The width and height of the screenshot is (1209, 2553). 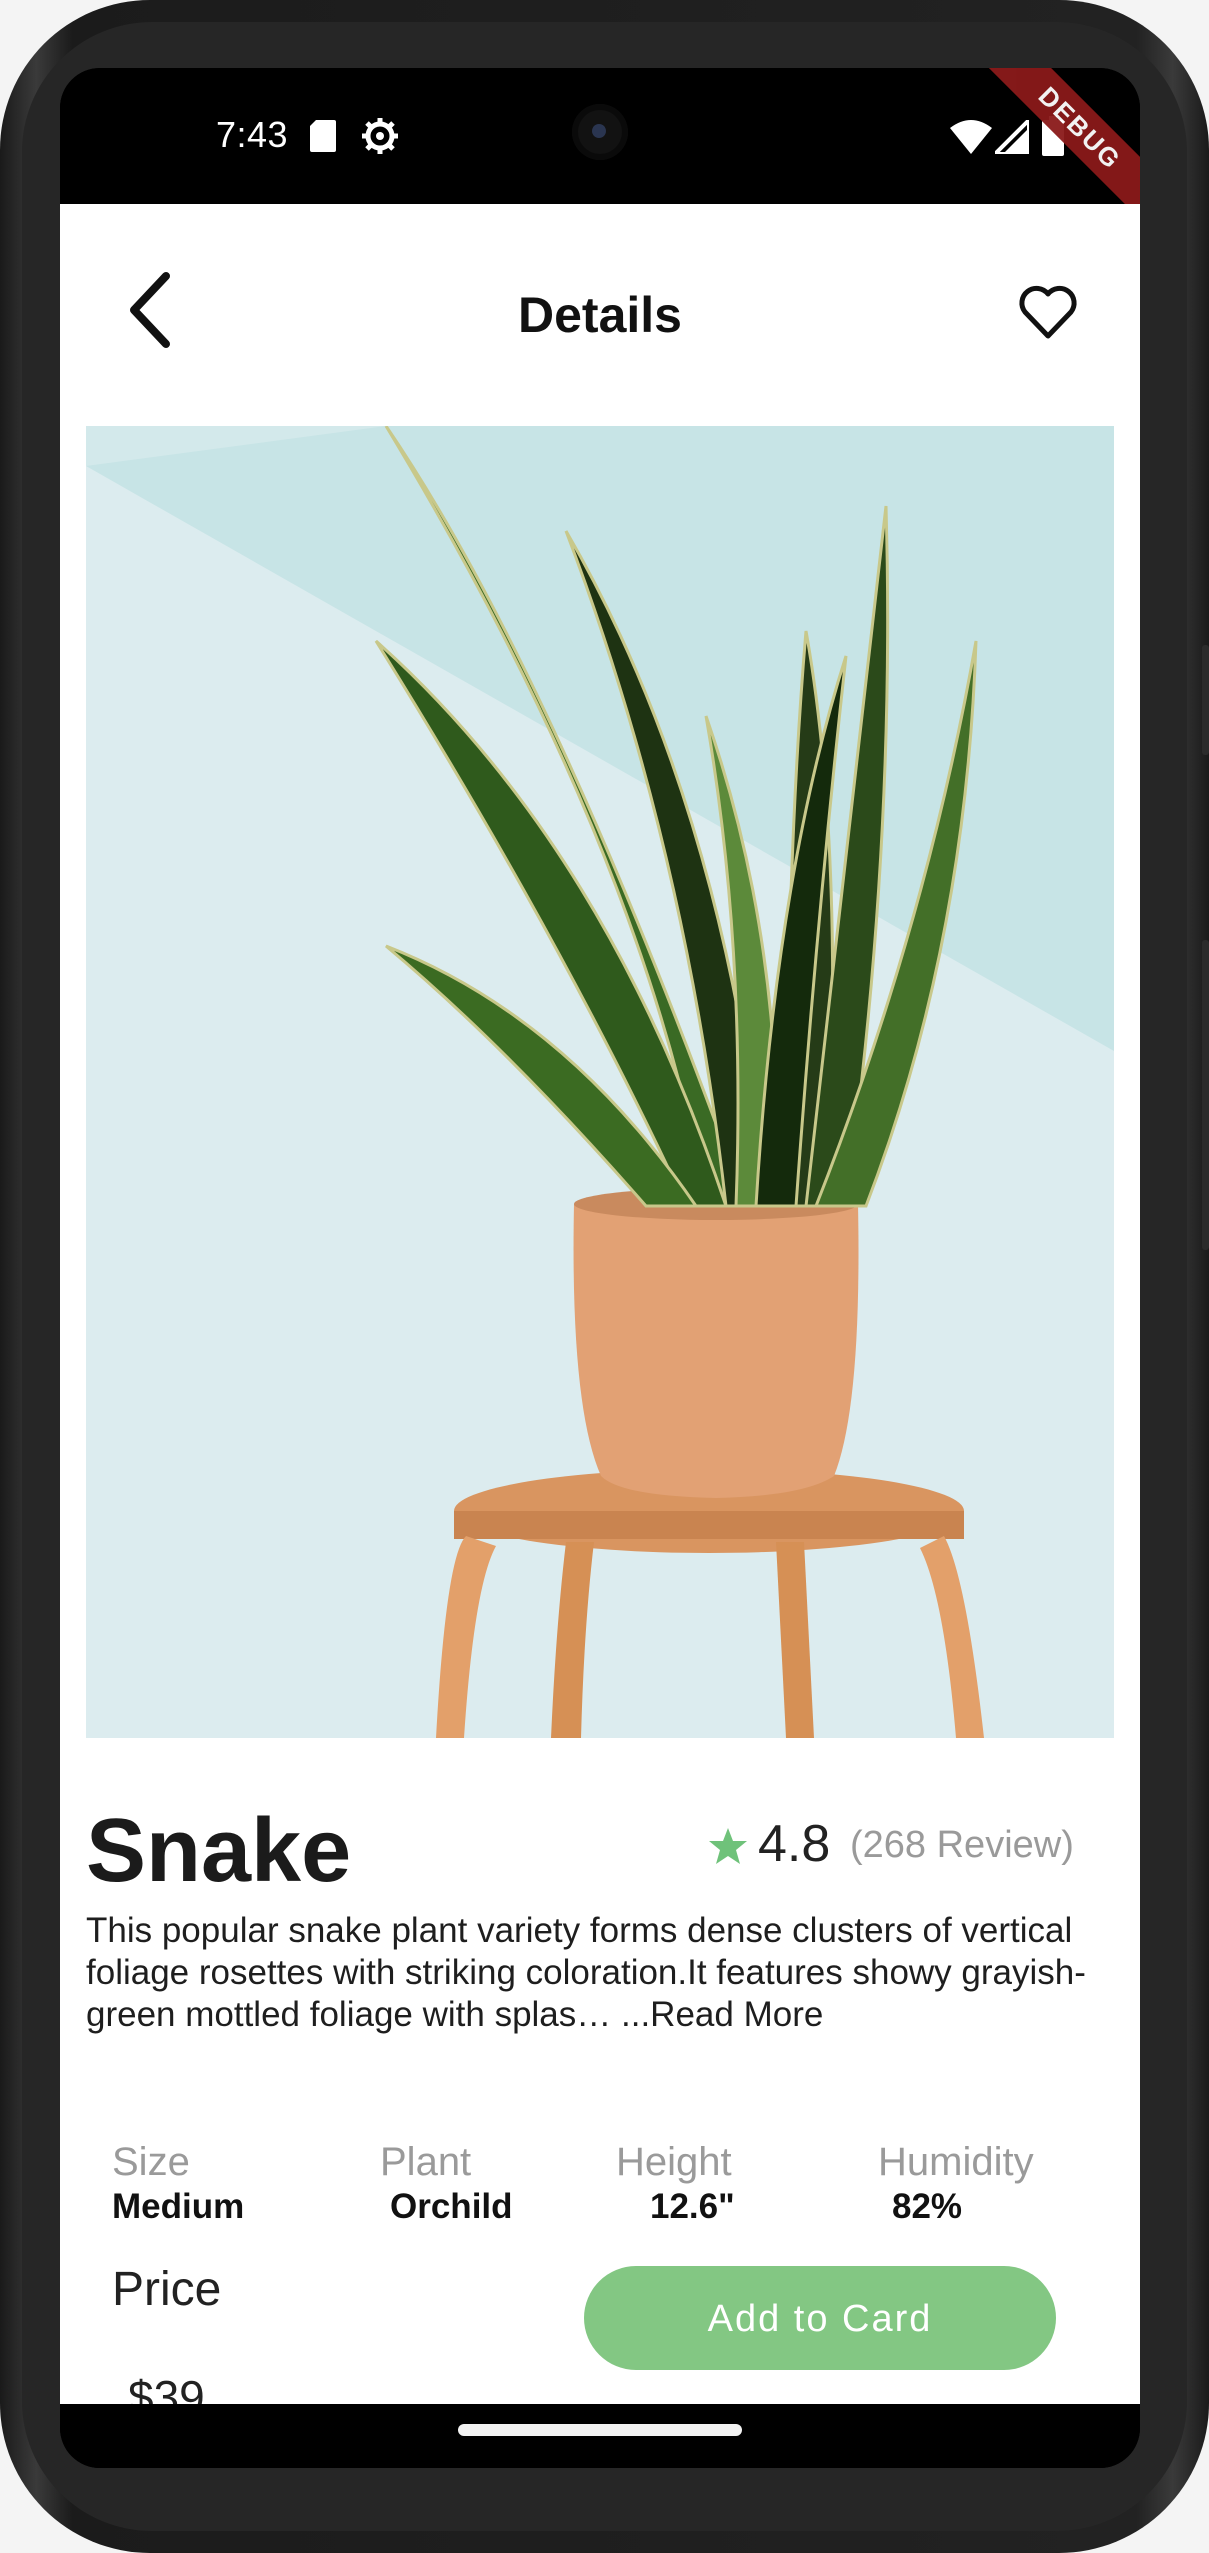 I want to click on price-label: Price, so click(x=167, y=2289).